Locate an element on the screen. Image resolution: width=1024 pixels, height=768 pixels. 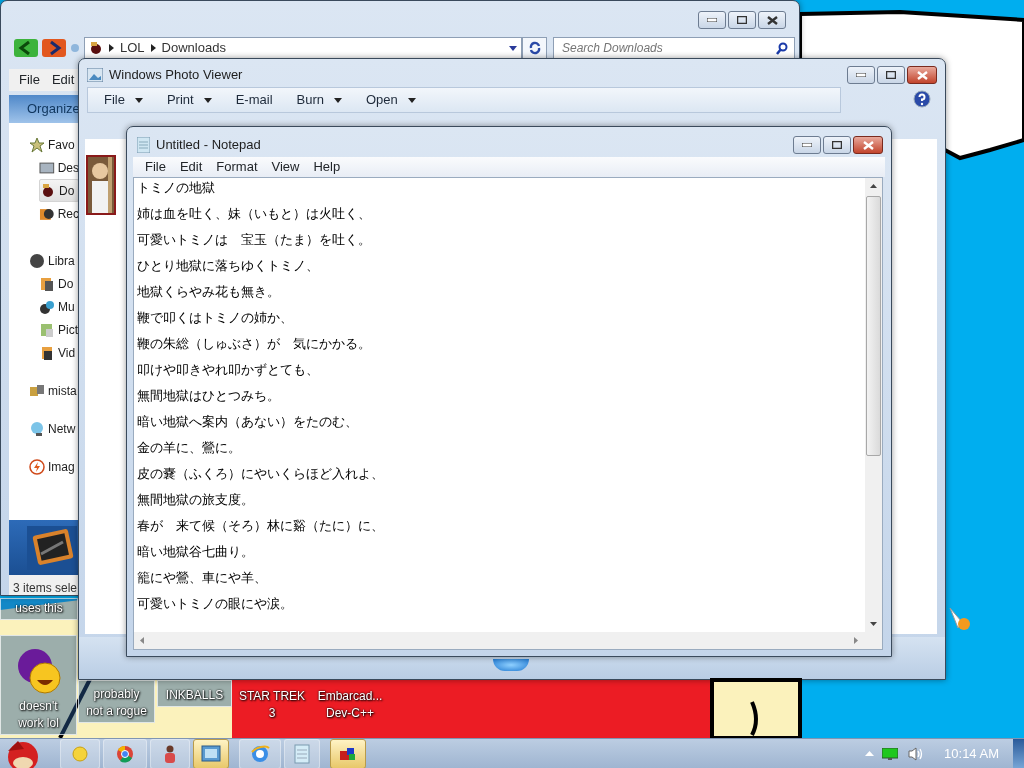
network-icon is located at coordinates (890, 753).